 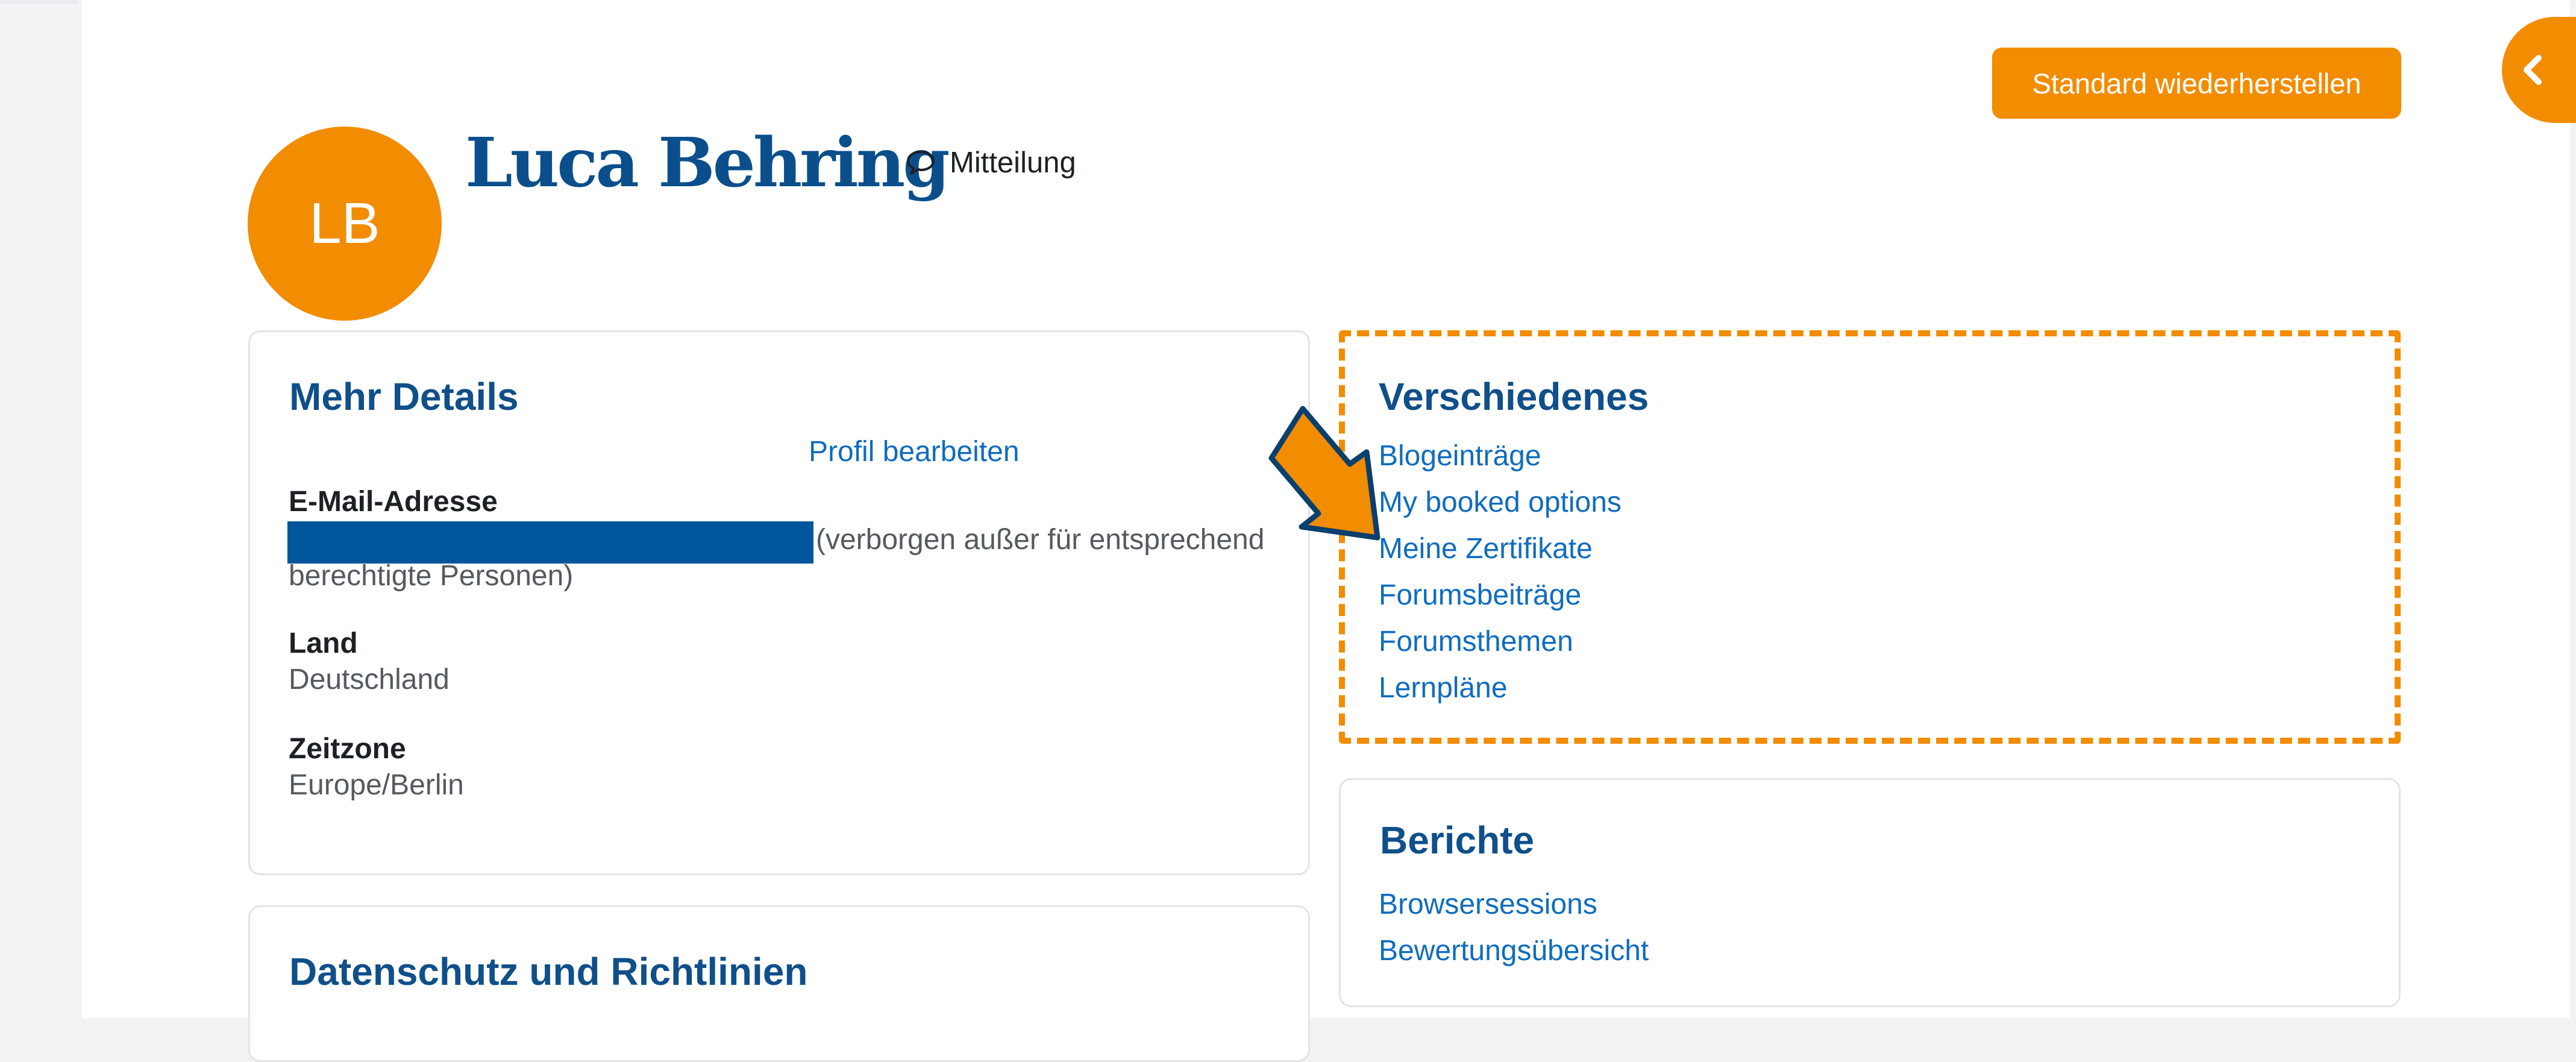 I want to click on reports-link-grades-overview: Bewertungsübersicht, so click(x=1514, y=951).